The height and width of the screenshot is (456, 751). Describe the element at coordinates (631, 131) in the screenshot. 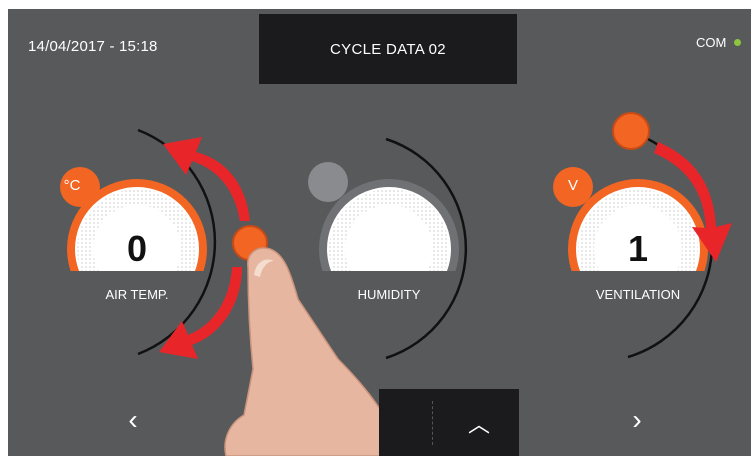

I see `ventilation-knob` at that location.